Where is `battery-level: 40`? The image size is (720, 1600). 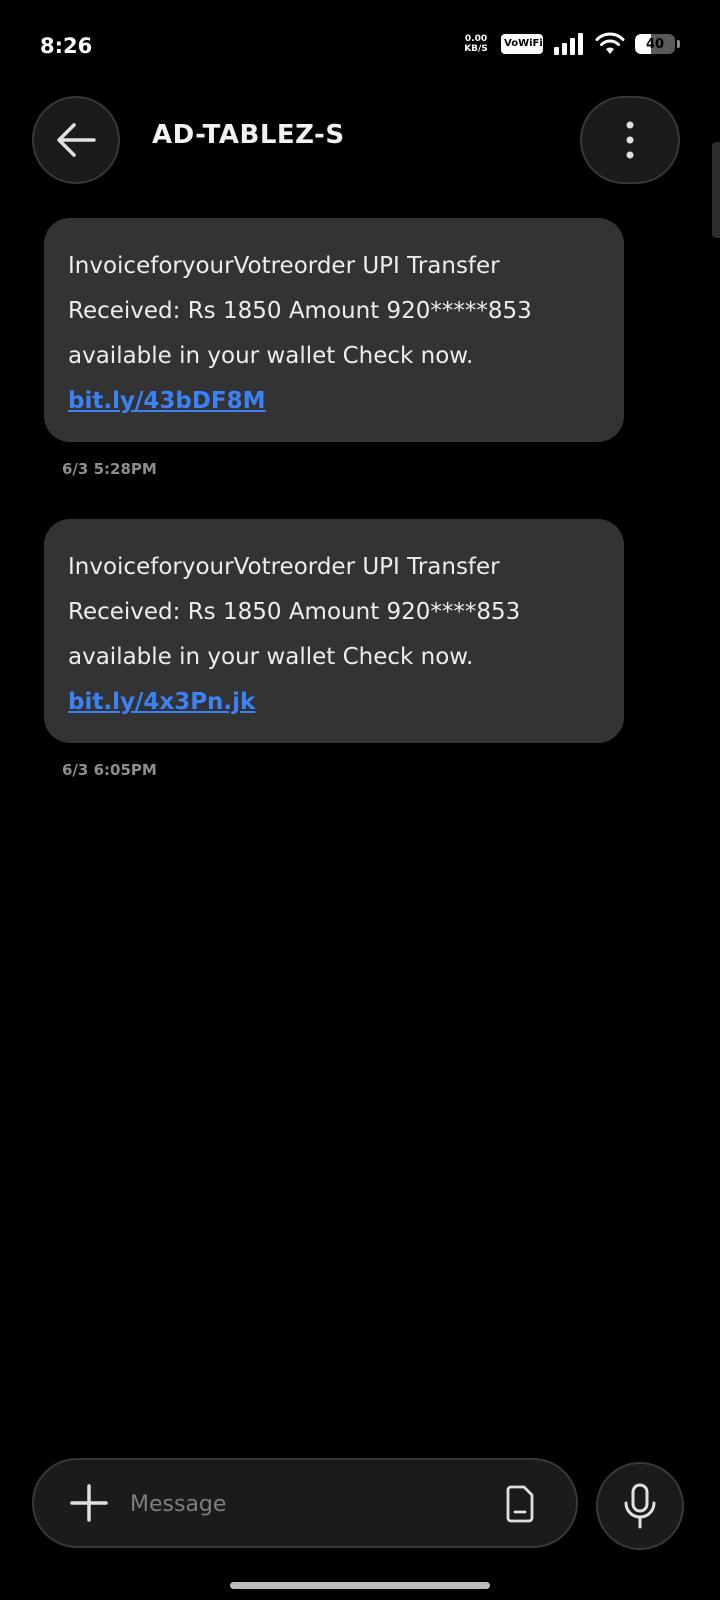 battery-level: 40 is located at coordinates (655, 44).